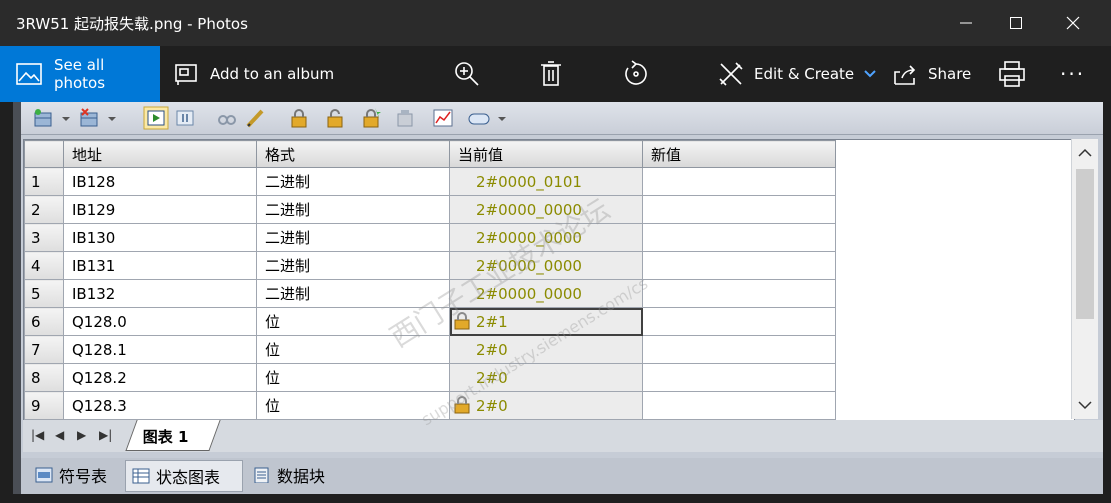 The width and height of the screenshot is (1111, 503). Describe the element at coordinates (1016, 23) in the screenshot. I see `maximize-button` at that location.